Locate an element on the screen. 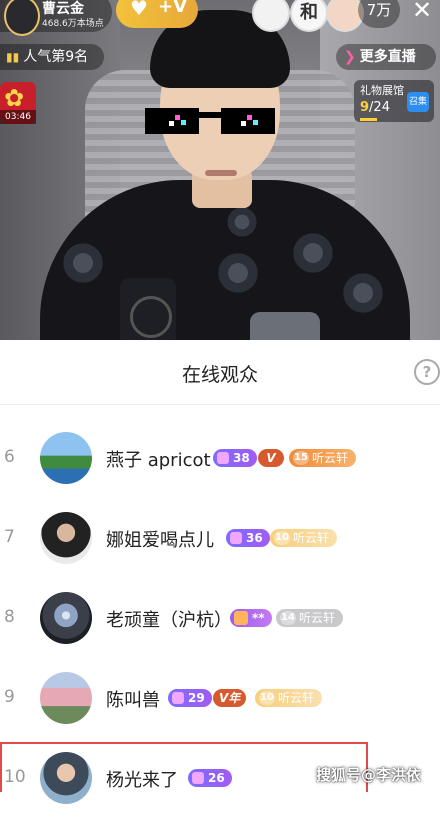  heart-icon: ♥ is located at coordinates (139, 10).